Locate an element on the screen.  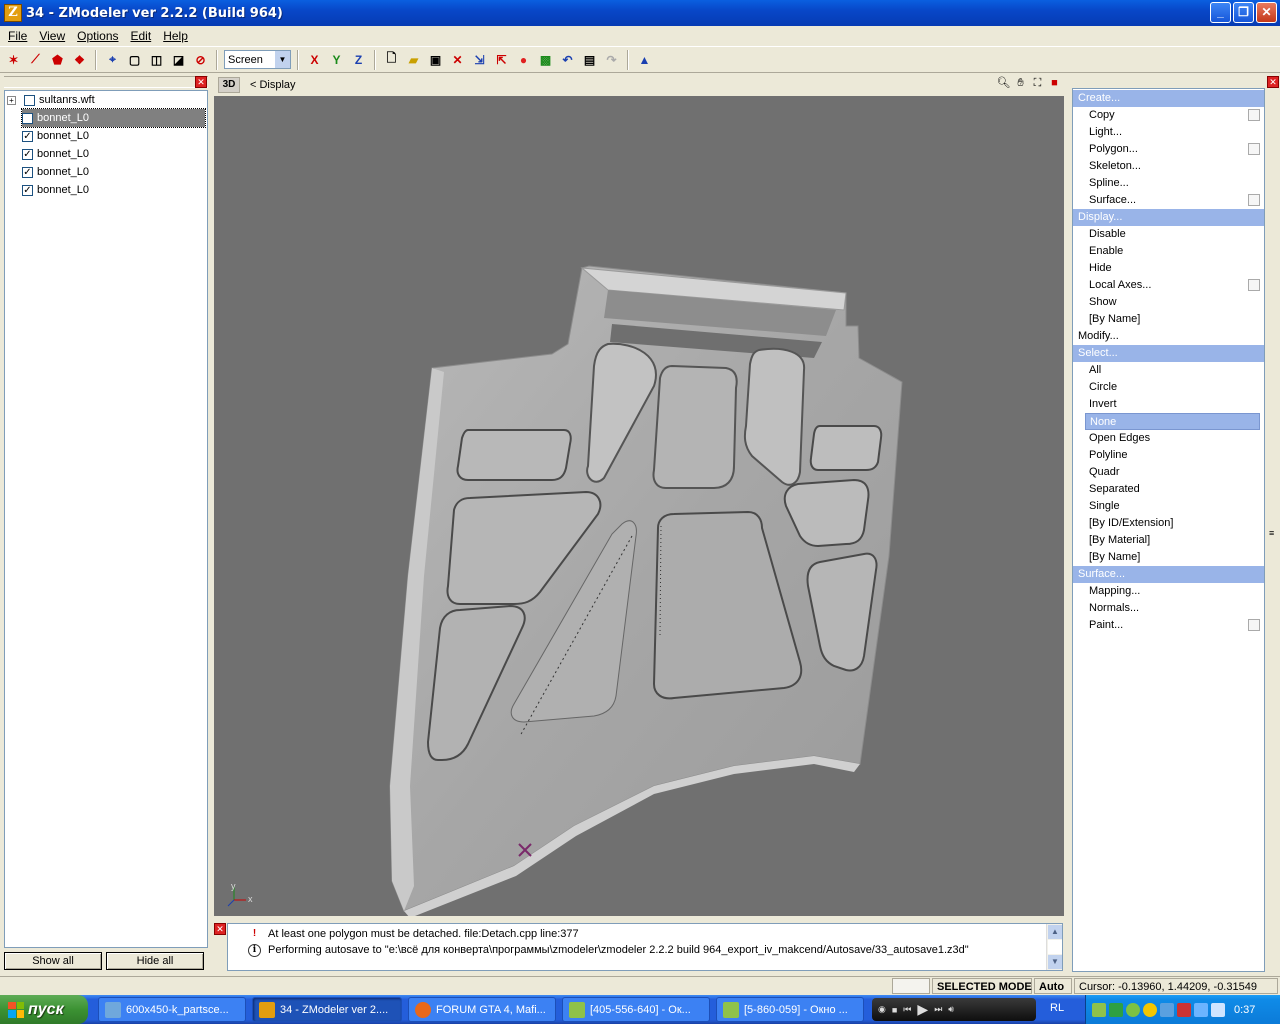
command-item: Hide is located at coordinates (1168, 268).